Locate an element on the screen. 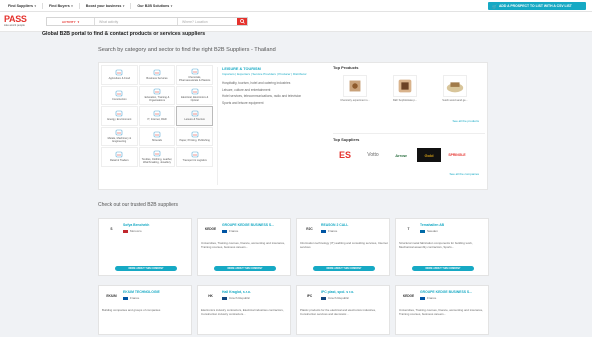 This screenshot has height=337, width=592. category-tile: Metals, Machinery & Engineering is located at coordinates (119, 136).